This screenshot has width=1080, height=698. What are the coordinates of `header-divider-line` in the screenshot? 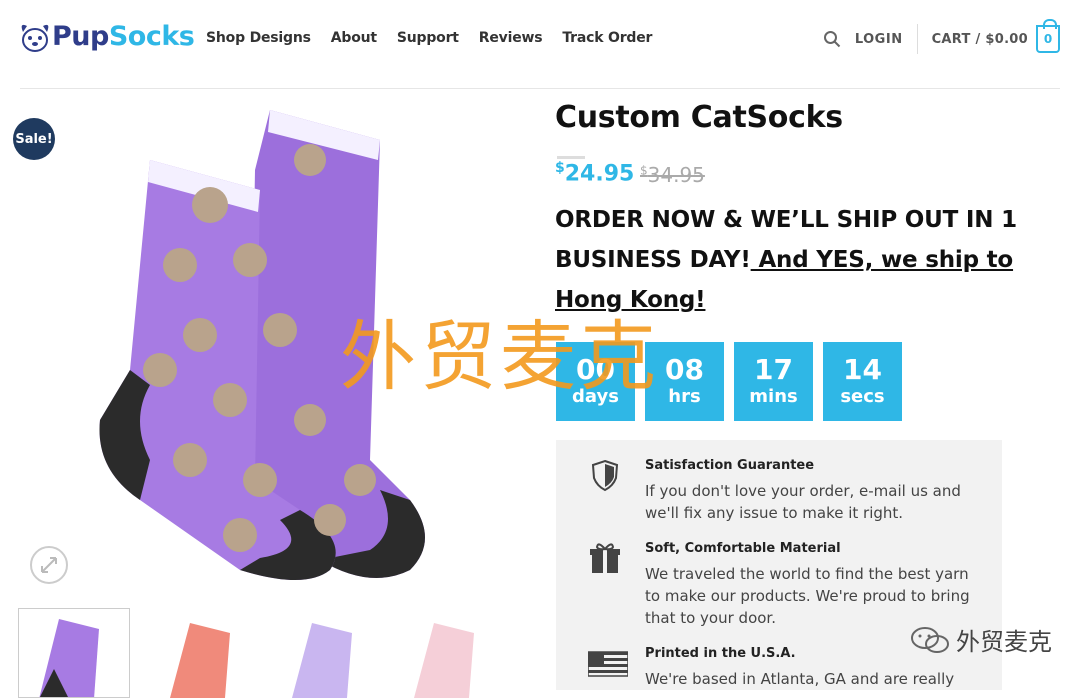 It's located at (540, 88).